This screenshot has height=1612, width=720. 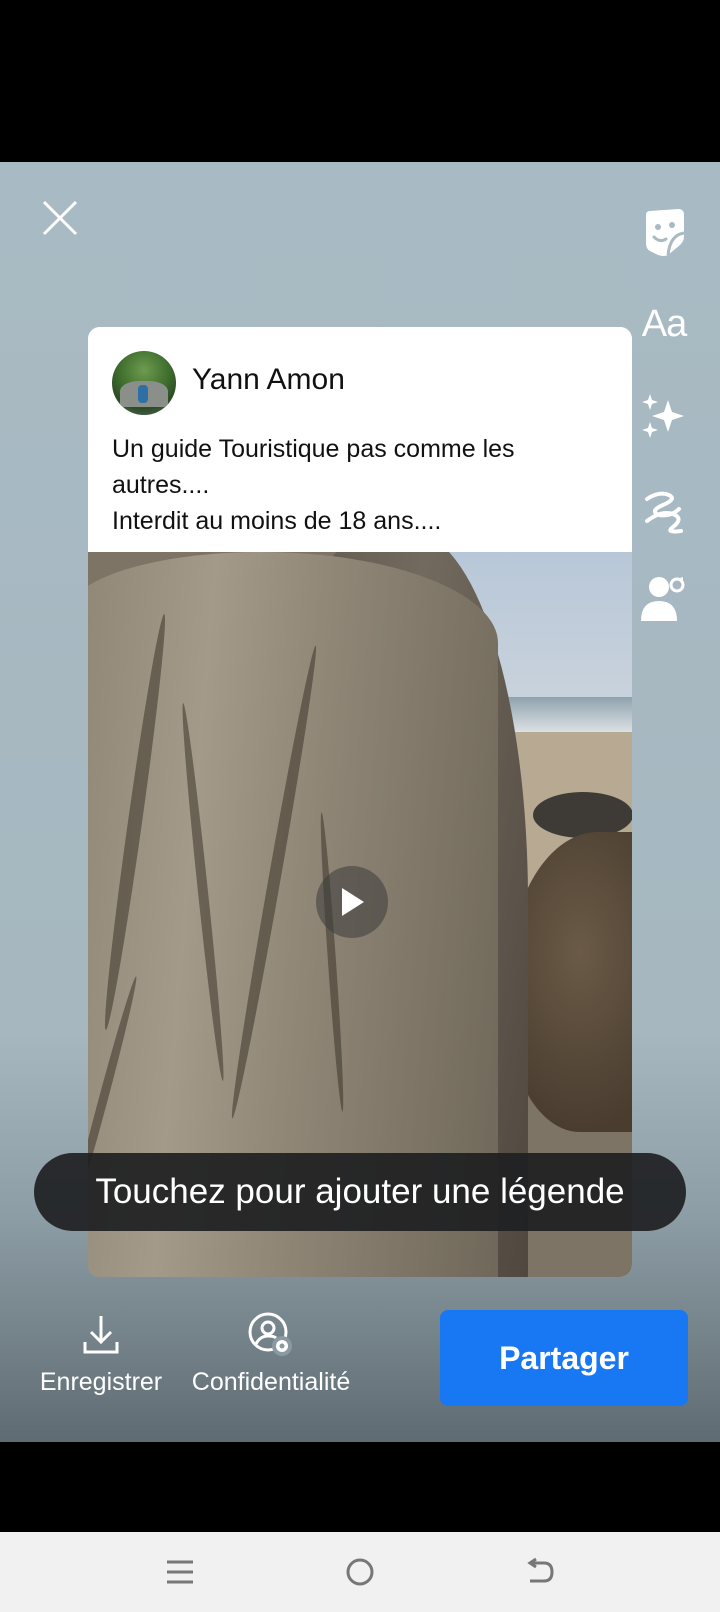 What do you see at coordinates (101, 1335) in the screenshot?
I see `download-icon` at bounding box center [101, 1335].